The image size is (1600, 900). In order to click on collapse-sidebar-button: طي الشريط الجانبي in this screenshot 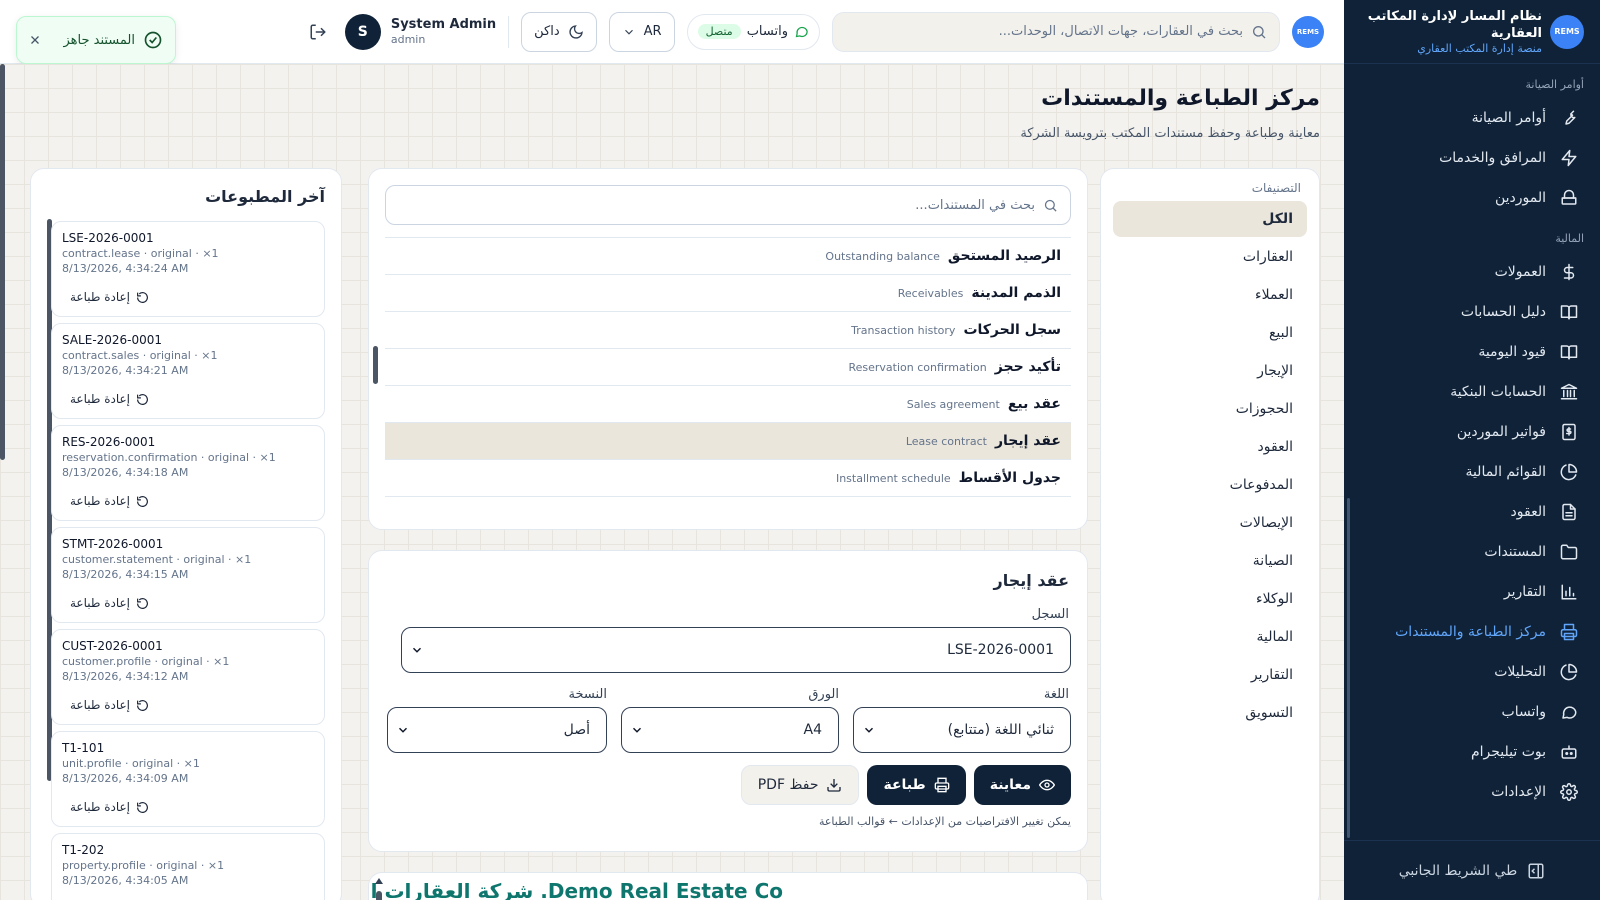, I will do `click(1472, 870)`.